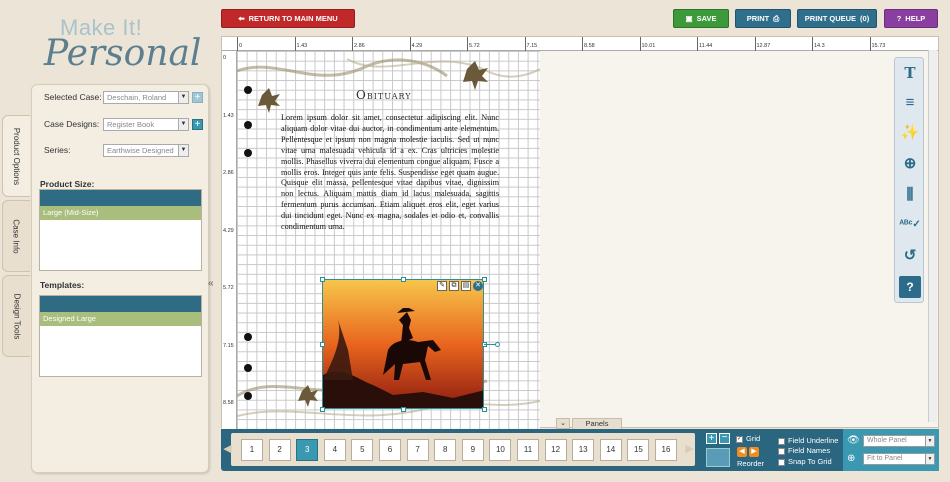  Describe the element at coordinates (228, 288) in the screenshot. I see `ruler-tick-label: 5.72` at that location.